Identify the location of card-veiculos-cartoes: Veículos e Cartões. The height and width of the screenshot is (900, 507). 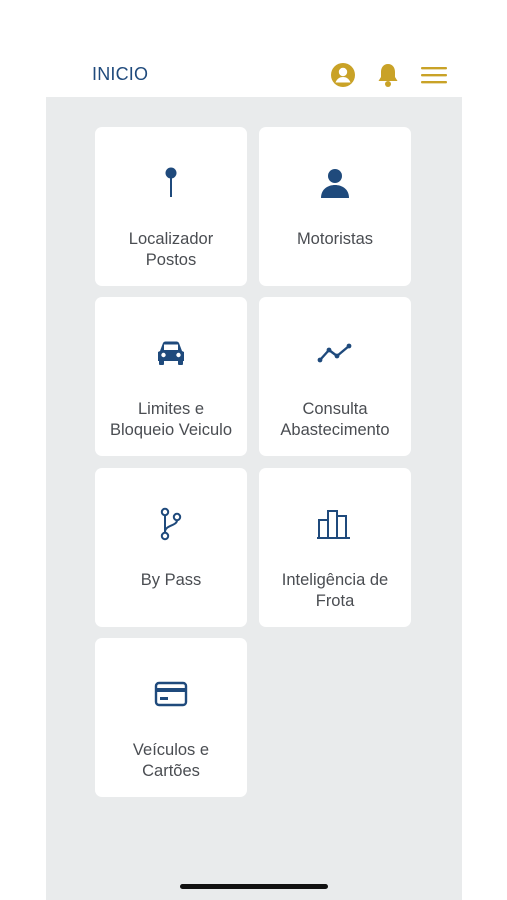
(171, 717).